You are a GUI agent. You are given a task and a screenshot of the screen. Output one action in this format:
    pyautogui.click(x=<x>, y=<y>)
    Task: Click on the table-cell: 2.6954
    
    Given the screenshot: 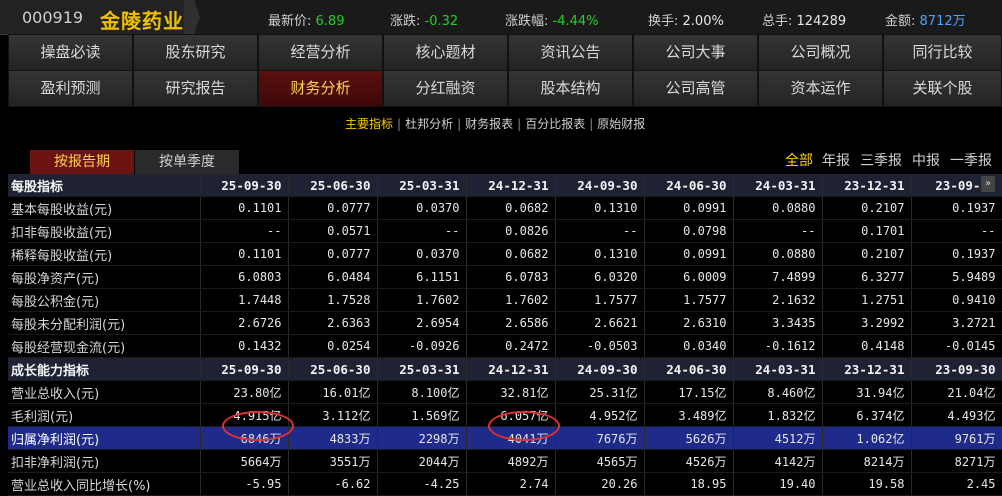 What is the action you would take?
    pyautogui.click(x=422, y=323)
    